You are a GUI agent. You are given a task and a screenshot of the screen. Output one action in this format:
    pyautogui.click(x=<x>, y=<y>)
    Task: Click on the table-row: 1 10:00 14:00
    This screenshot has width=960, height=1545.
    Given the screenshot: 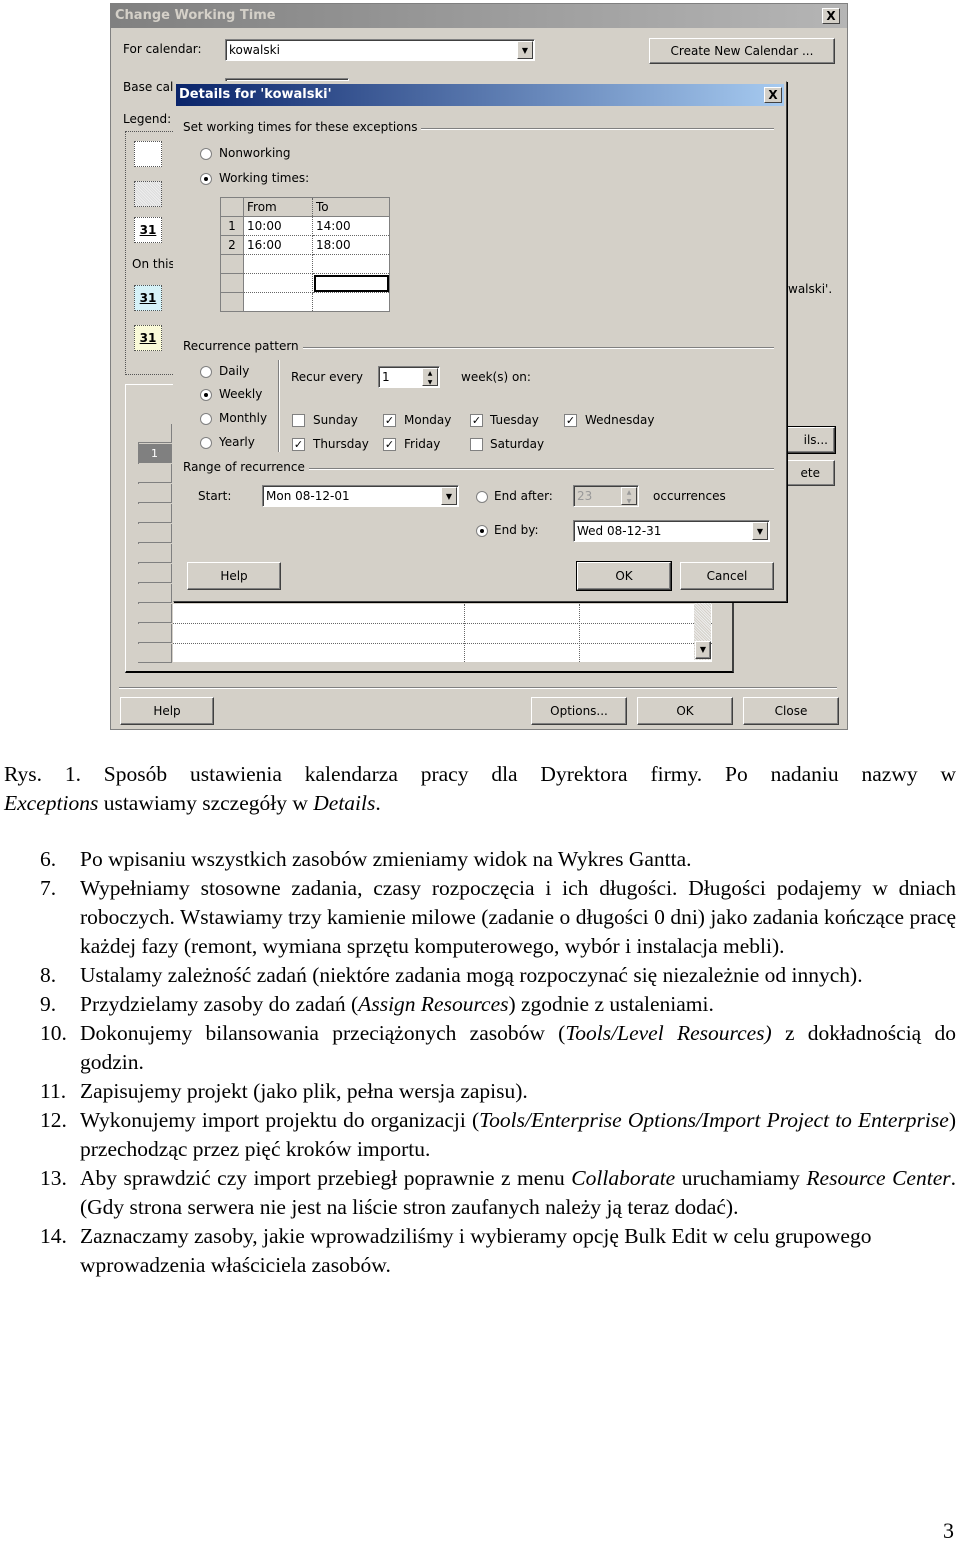 What is the action you would take?
    pyautogui.click(x=305, y=226)
    